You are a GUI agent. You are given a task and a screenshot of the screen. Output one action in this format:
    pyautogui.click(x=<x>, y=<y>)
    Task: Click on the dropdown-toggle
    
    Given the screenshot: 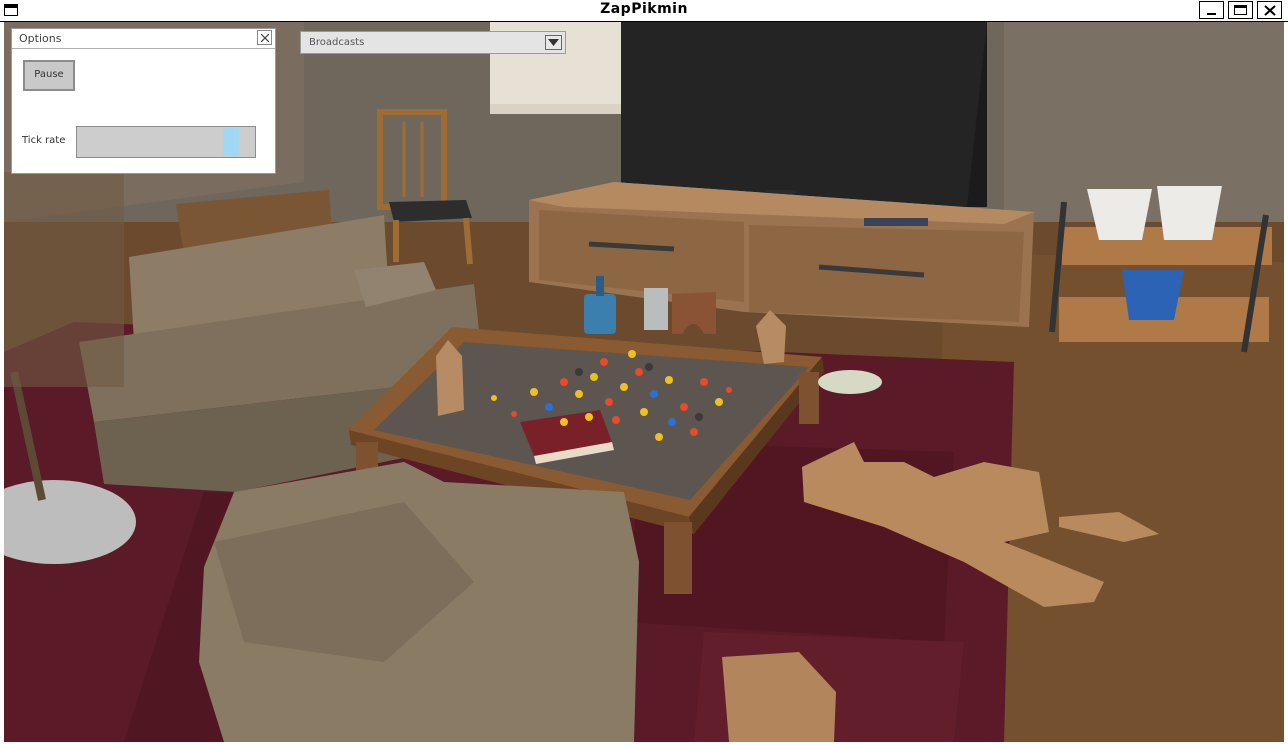 What is the action you would take?
    pyautogui.click(x=553, y=42)
    